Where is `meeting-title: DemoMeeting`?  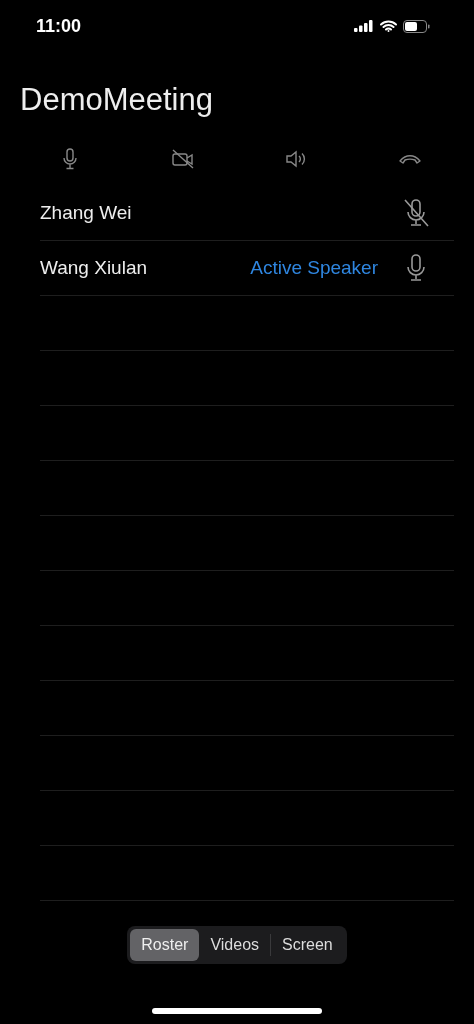 meeting-title: DemoMeeting is located at coordinates (117, 100).